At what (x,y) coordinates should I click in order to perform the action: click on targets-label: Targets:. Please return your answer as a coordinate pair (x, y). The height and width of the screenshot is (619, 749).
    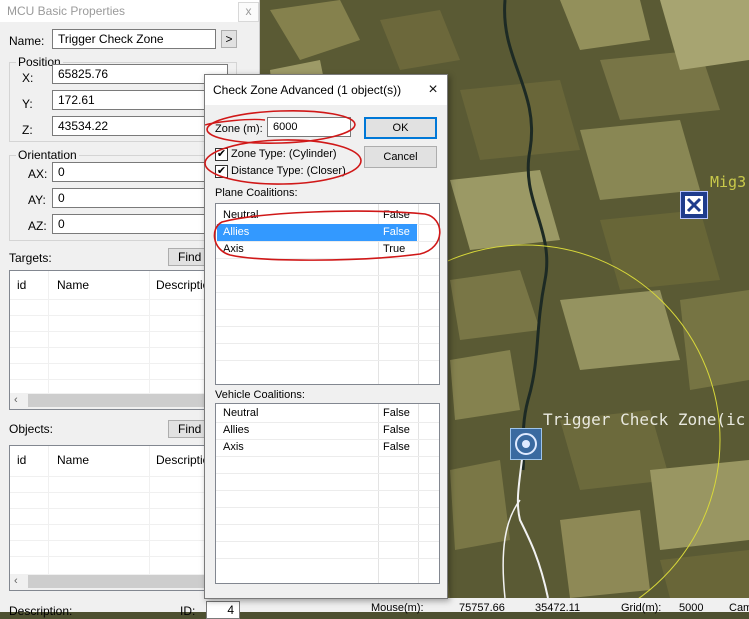
    Looking at the image, I should click on (30, 258).